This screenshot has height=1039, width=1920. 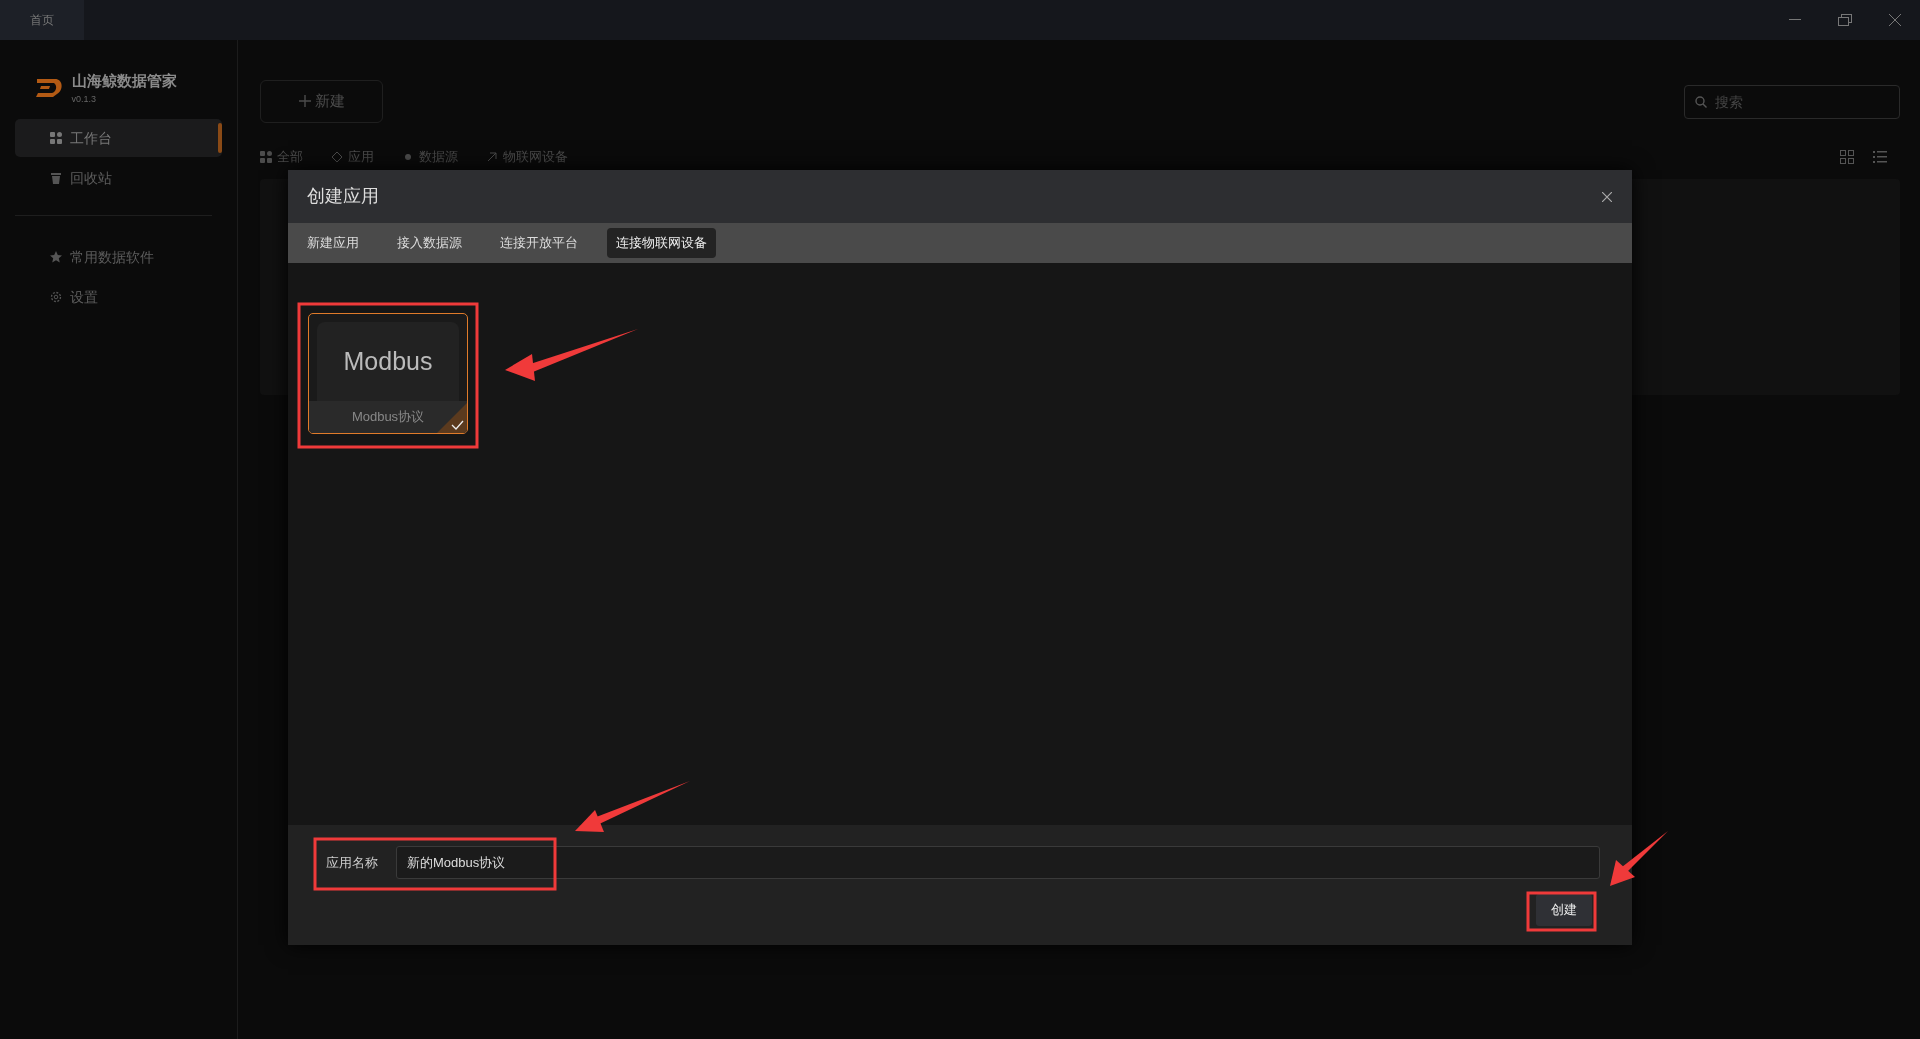 What do you see at coordinates (1845, 20) in the screenshot?
I see `restore-icon` at bounding box center [1845, 20].